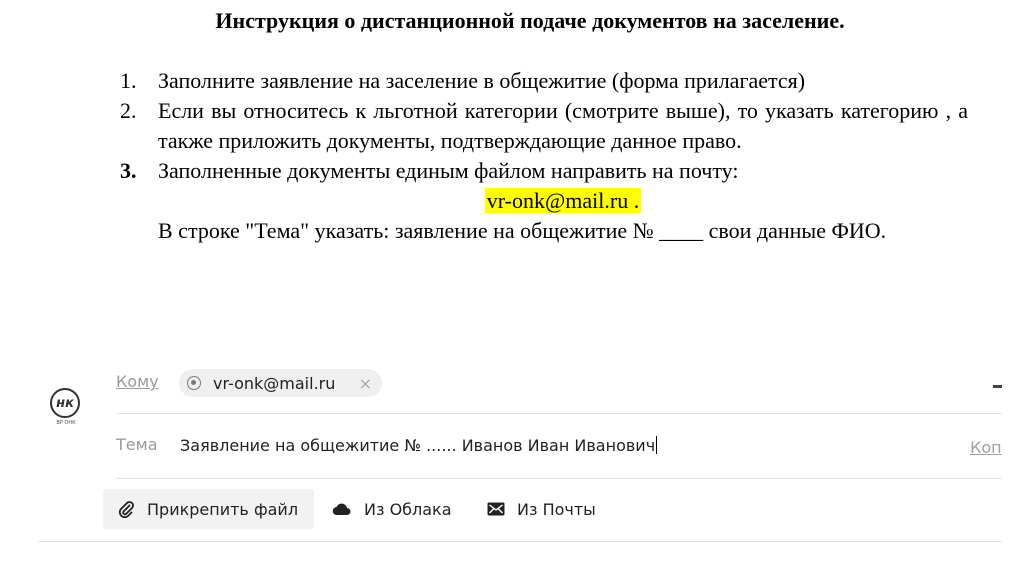 Image resolution: width=1031 pixels, height=575 pixels. I want to click on attach-file-label: Прикрепить файл, so click(223, 509).